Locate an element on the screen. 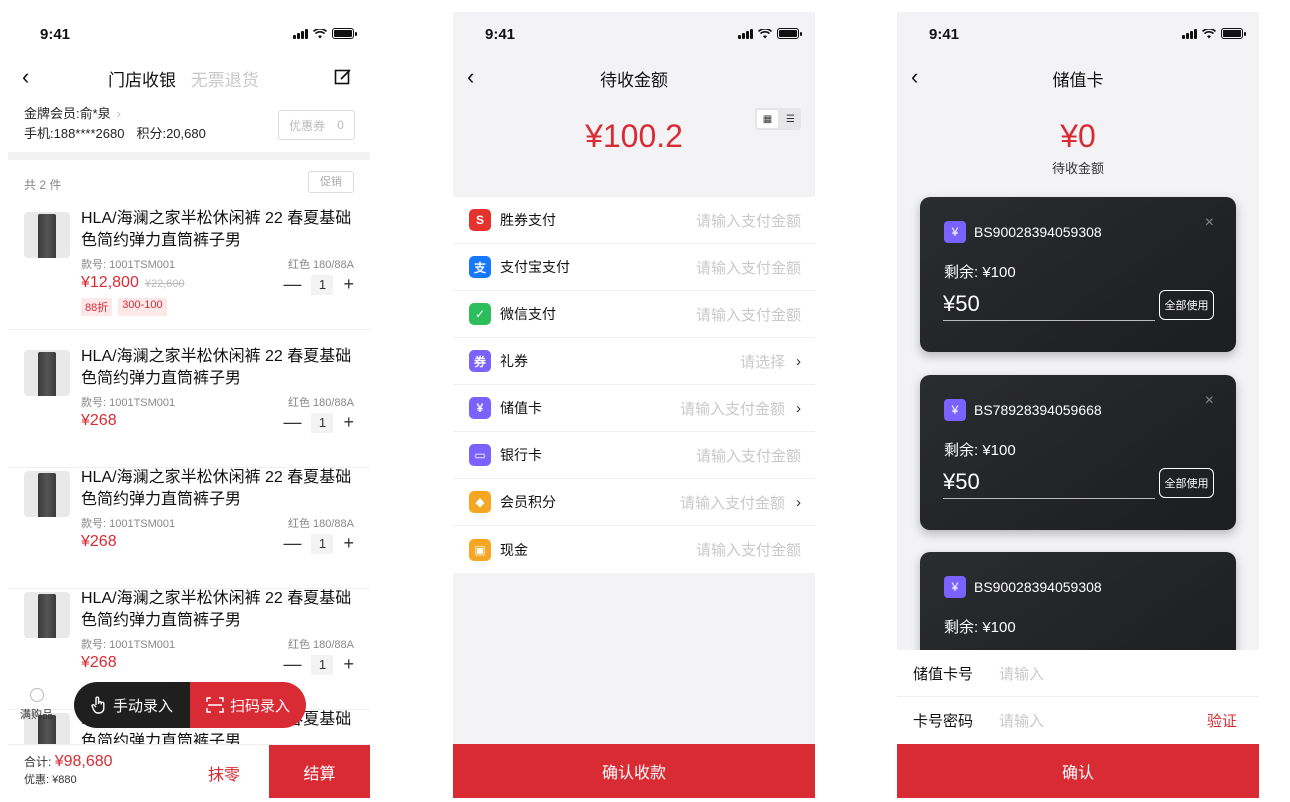 This screenshot has width=1290, height=802. scan-icon is located at coordinates (215, 705).